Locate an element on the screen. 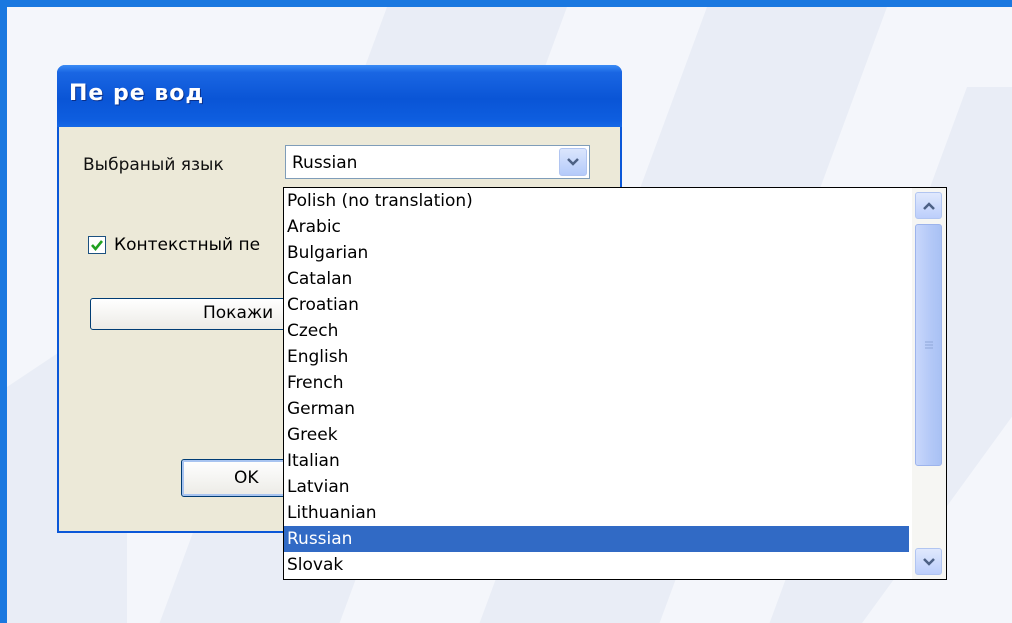 Image resolution: width=1012 pixels, height=623 pixels. scrollbar-thumb is located at coordinates (928, 345).